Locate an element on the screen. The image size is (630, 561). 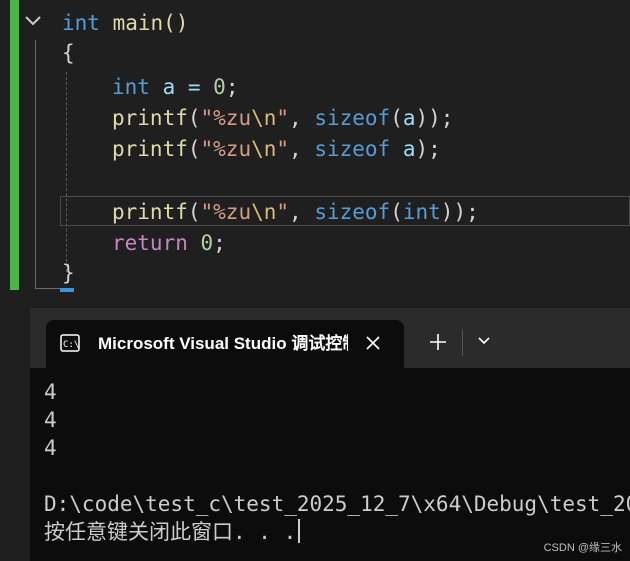
tab-title: Microsoft Visual Studio 调试控制台 is located at coordinates (223, 343).